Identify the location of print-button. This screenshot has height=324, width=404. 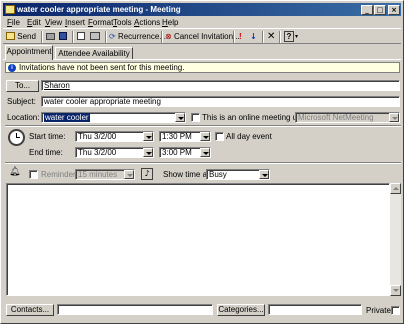
(51, 37).